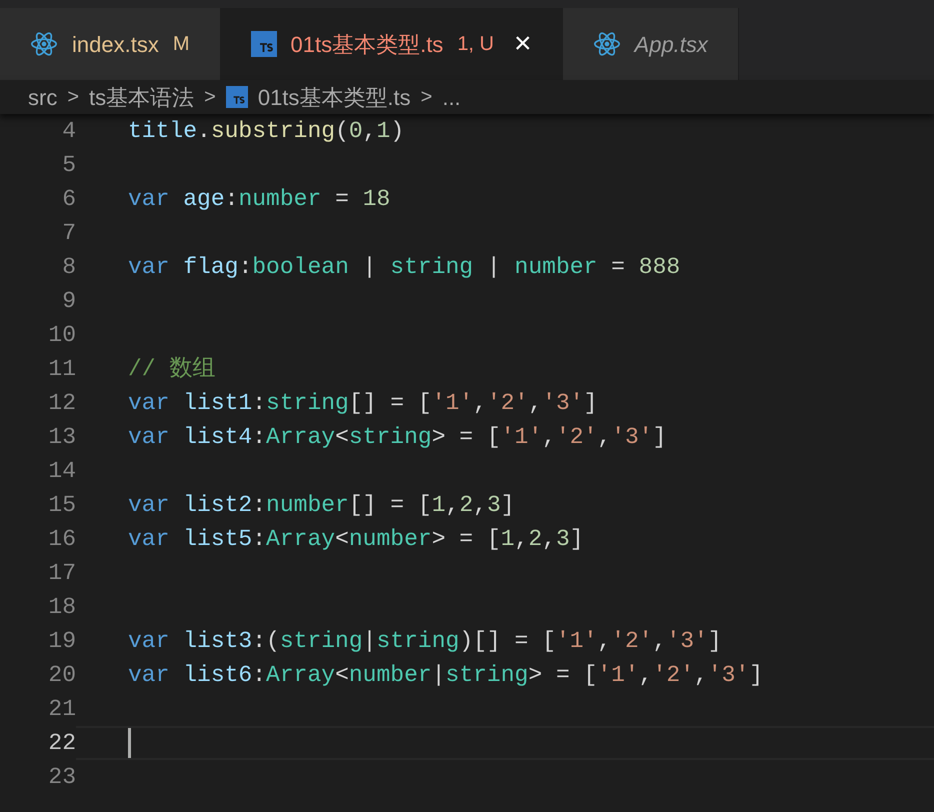 Image resolution: width=934 pixels, height=812 pixels. I want to click on line-number: 15, so click(61, 505).